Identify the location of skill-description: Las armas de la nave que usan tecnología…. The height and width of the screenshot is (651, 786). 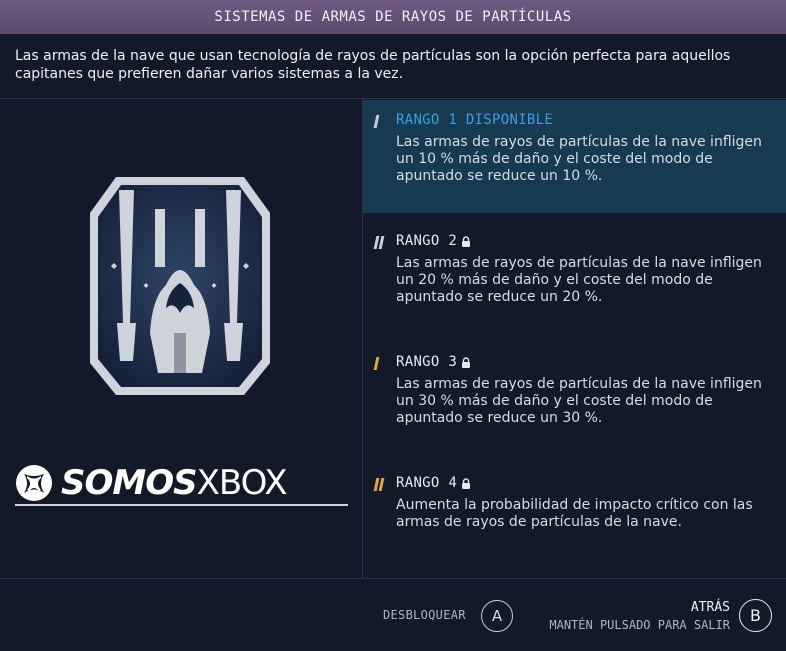
(373, 65).